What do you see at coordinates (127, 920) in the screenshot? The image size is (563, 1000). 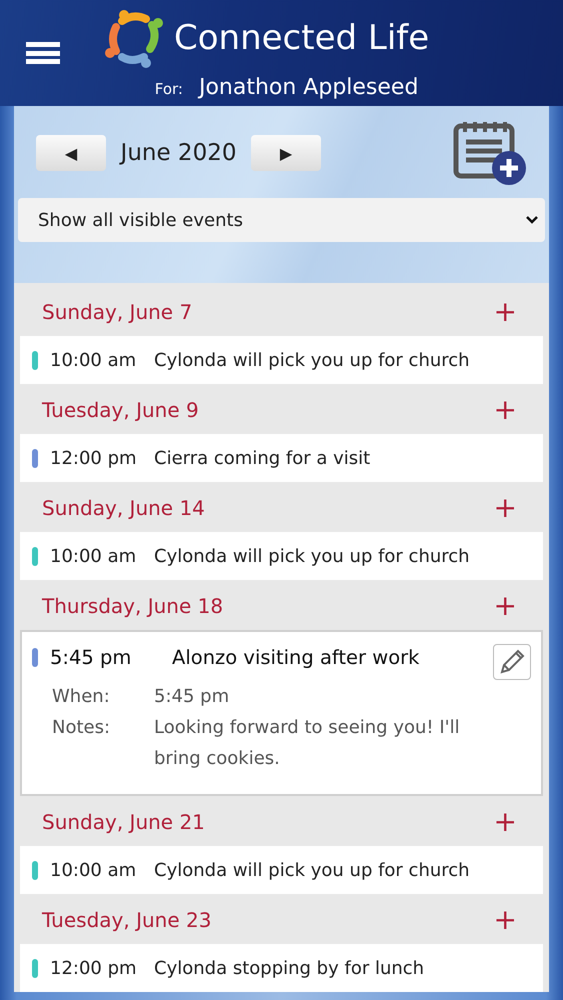 I see `day-heading: Tuesday, June 23` at bounding box center [127, 920].